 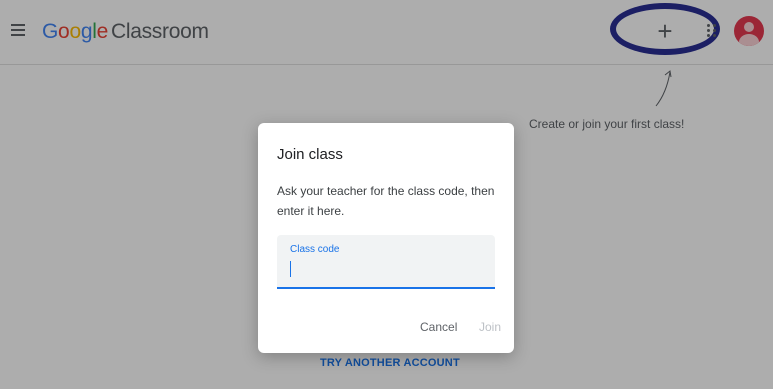 I want to click on class-code-field: Class code, so click(x=386, y=262).